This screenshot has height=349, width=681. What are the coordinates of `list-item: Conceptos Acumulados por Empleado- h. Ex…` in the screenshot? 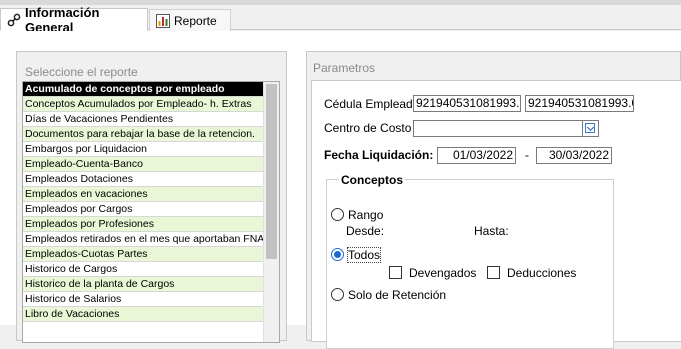 It's located at (143, 104).